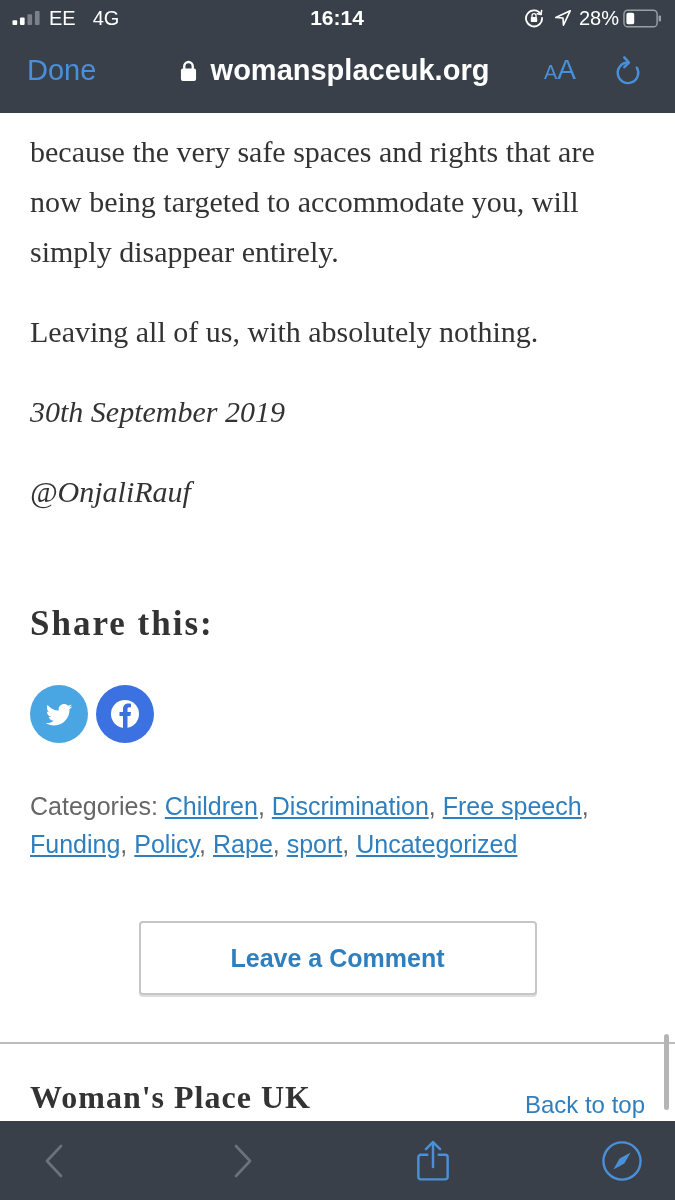  Describe the element at coordinates (337, 958) in the screenshot. I see `leave-comment-button: Leave a Comment` at that location.